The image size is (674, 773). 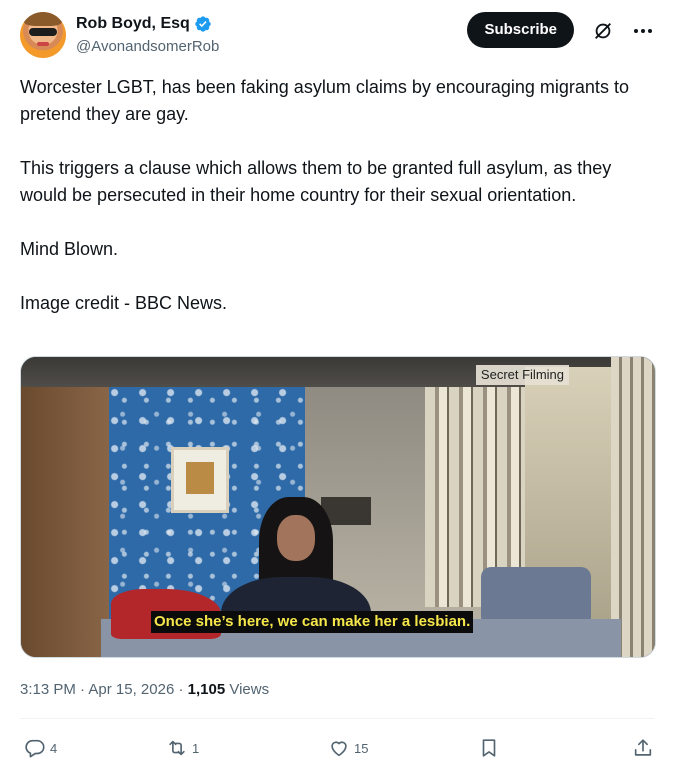 I want to click on reply-button: 4, so click(x=40, y=748).